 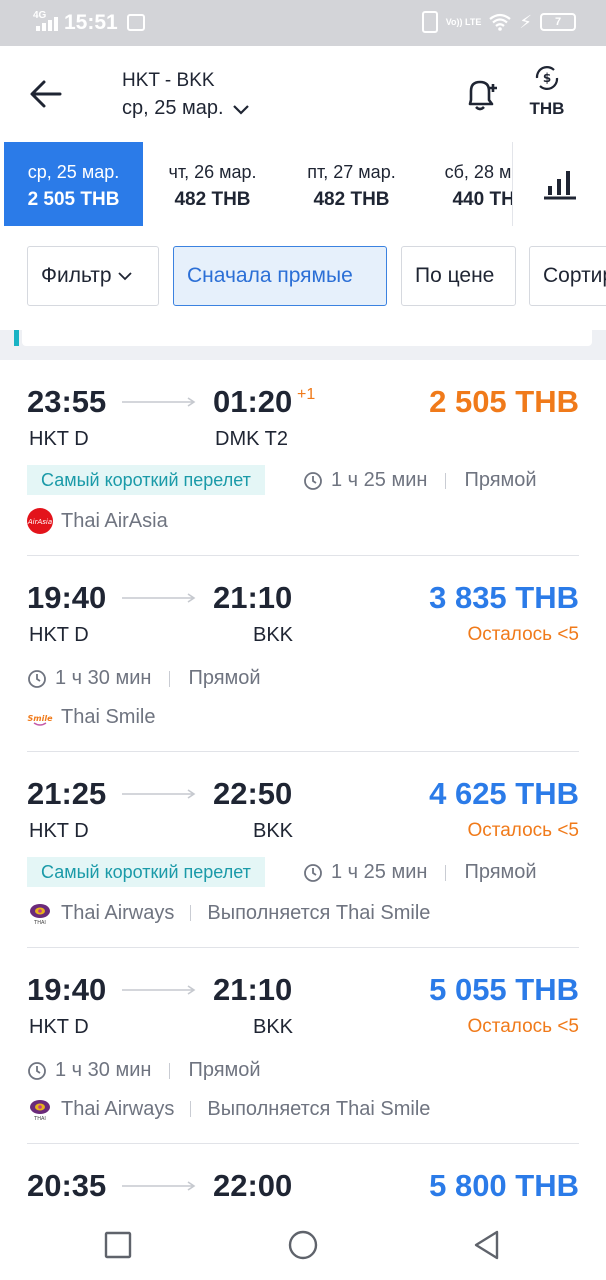 I want to click on day-offset: +1, so click(x=306, y=394).